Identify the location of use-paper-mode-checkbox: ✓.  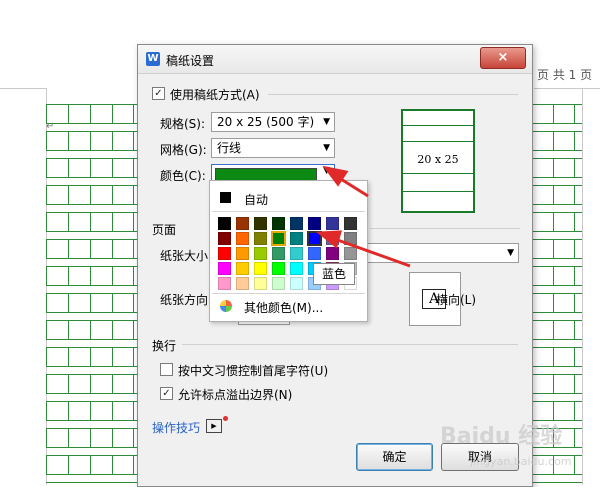
(158, 93).